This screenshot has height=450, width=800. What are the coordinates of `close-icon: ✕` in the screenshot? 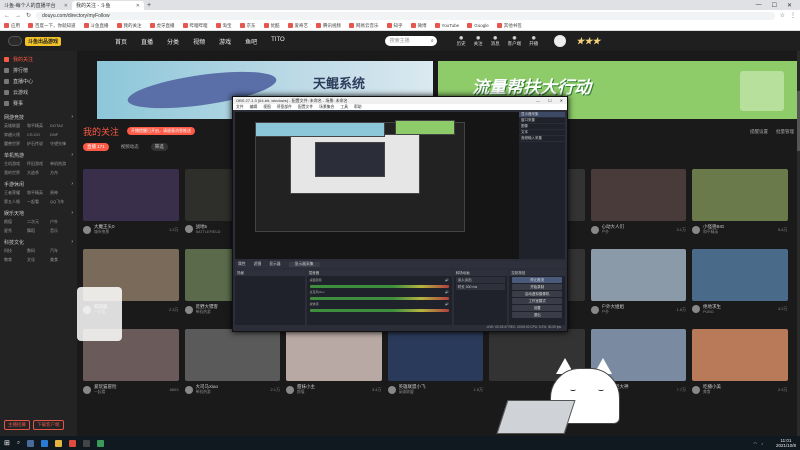 It's located at (66, 6).